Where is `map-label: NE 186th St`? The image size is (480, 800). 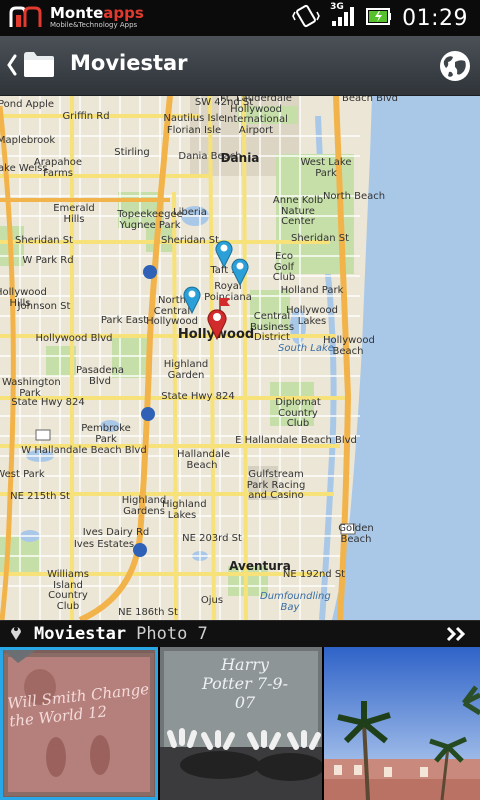
map-label: NE 186th St is located at coordinates (148, 612).